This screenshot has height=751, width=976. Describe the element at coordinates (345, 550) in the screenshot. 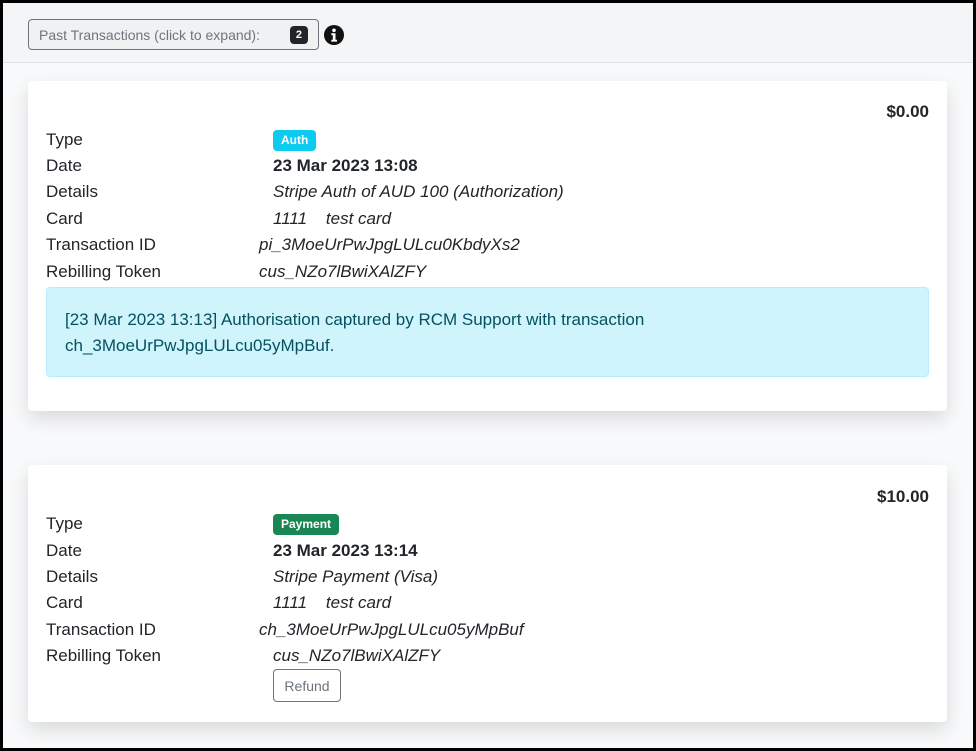

I see `date-value: 23 Mar 2023 13:14` at that location.